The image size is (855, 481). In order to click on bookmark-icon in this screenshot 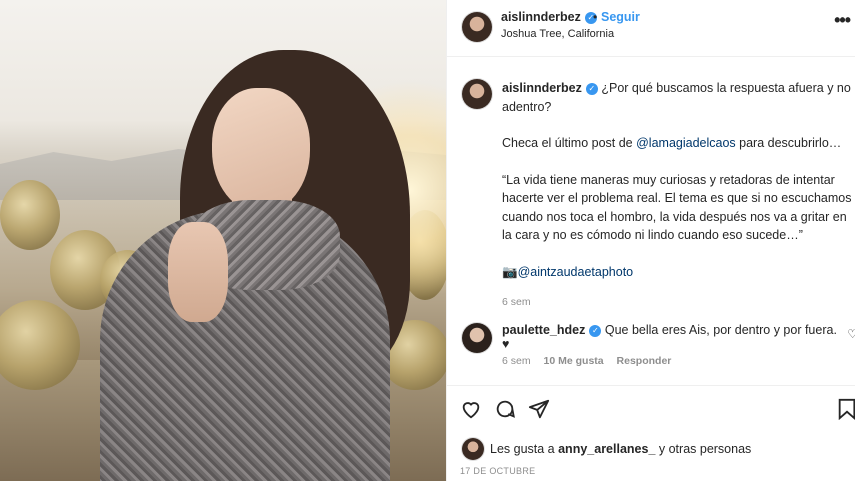, I will do `click(846, 411)`.